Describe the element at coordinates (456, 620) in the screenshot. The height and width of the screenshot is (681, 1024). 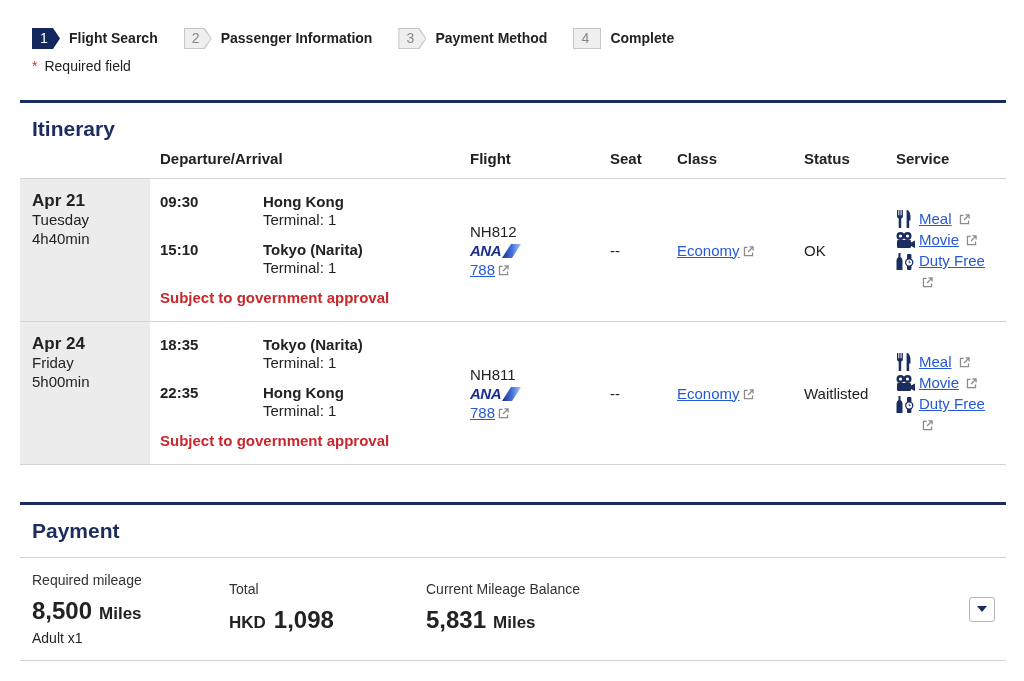
I see `mileage-amount: 5,831` at that location.